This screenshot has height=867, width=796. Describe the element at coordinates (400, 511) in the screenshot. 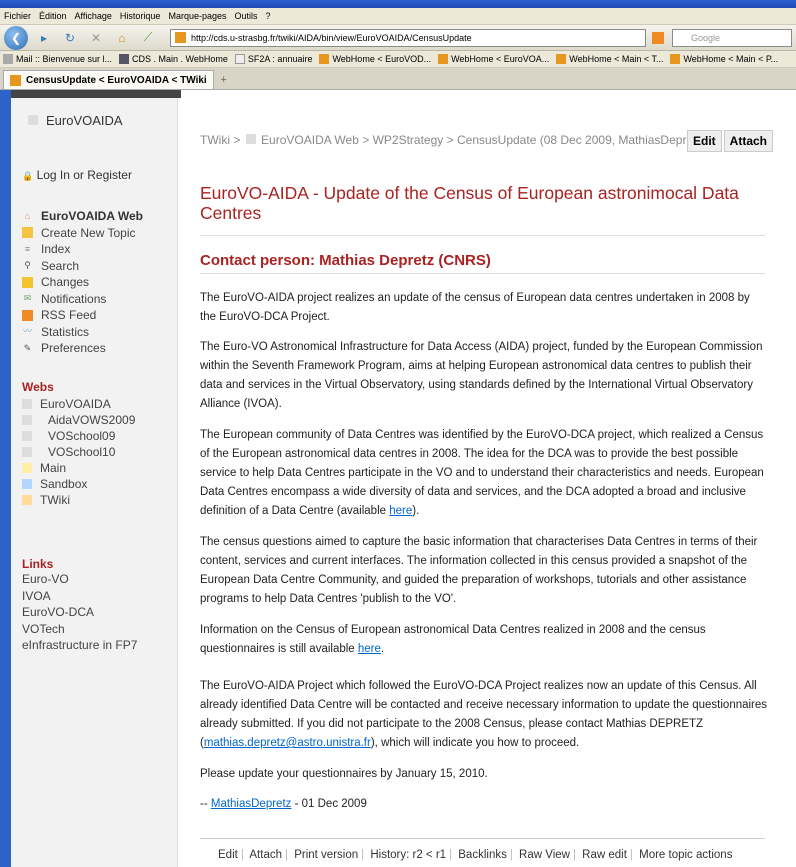

I see `available-here-link: here` at that location.